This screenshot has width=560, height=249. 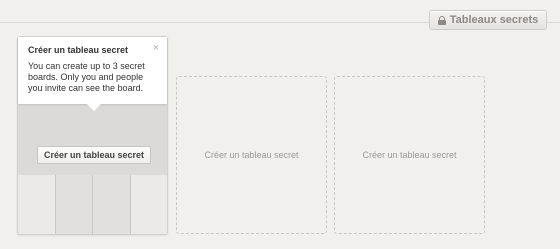 What do you see at coordinates (156, 48) in the screenshot?
I see `close-icon: ×` at bounding box center [156, 48].